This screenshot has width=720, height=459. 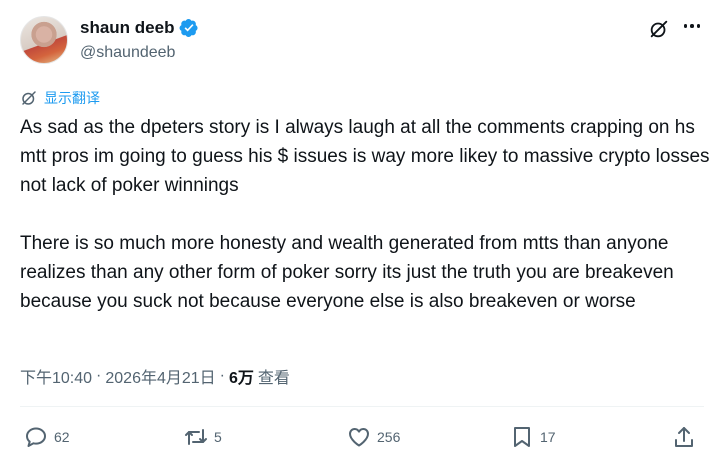 What do you see at coordinates (160, 376) in the screenshot?
I see `tweet-date: 2026年4月21日` at bounding box center [160, 376].